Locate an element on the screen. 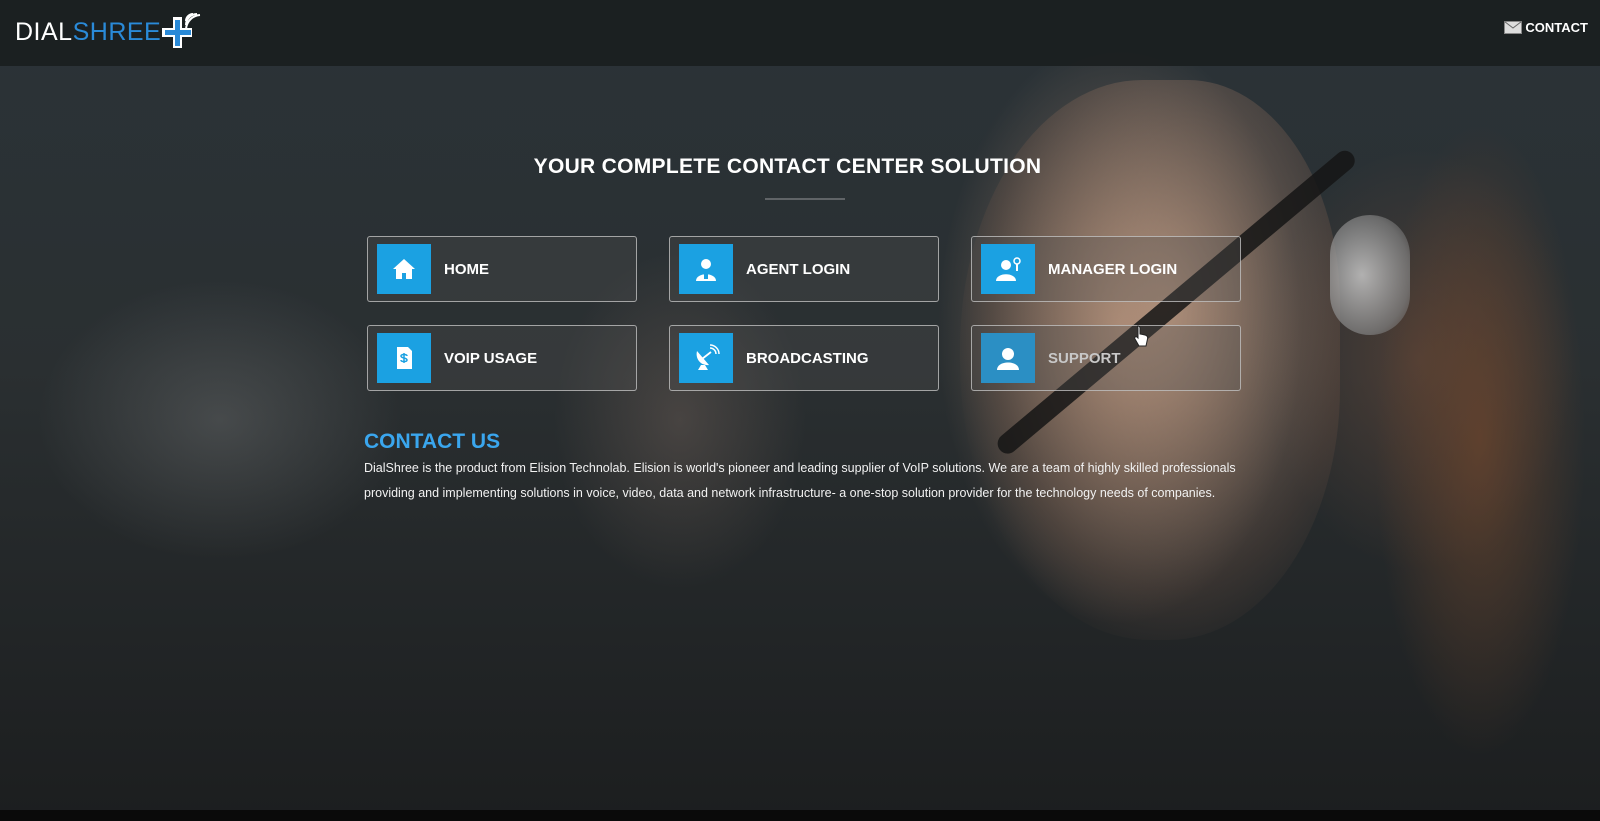  broadcasting-tile-button: BROADCASTING is located at coordinates (804, 358).